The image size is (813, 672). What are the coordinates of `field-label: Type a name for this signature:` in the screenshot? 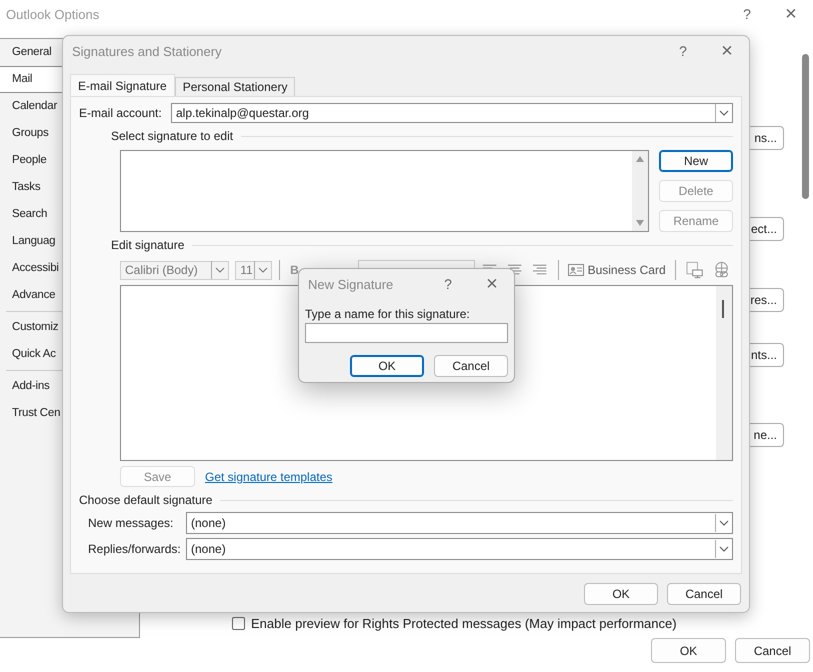 It's located at (388, 314).